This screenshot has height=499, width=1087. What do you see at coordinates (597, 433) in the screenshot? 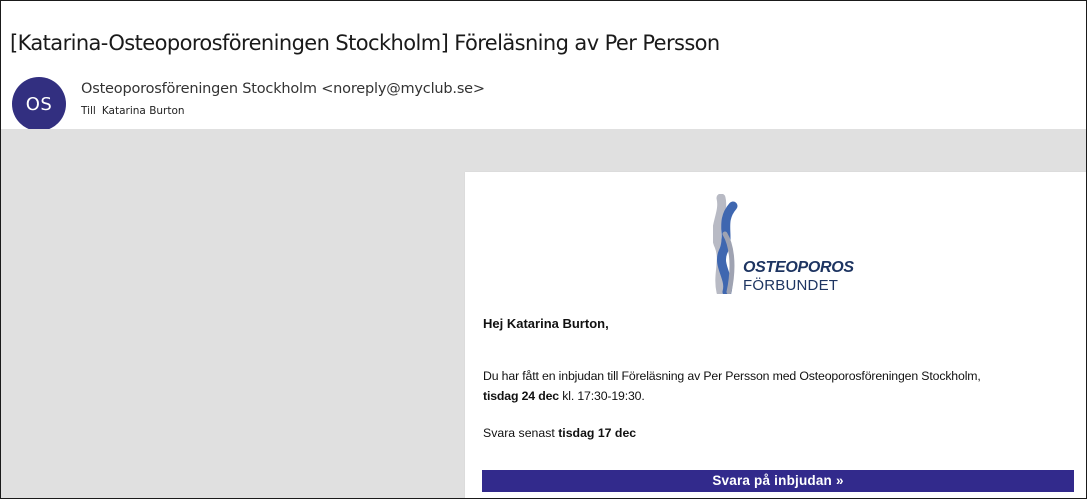
I see `reply-deadline: tisdag 17 dec` at bounding box center [597, 433].